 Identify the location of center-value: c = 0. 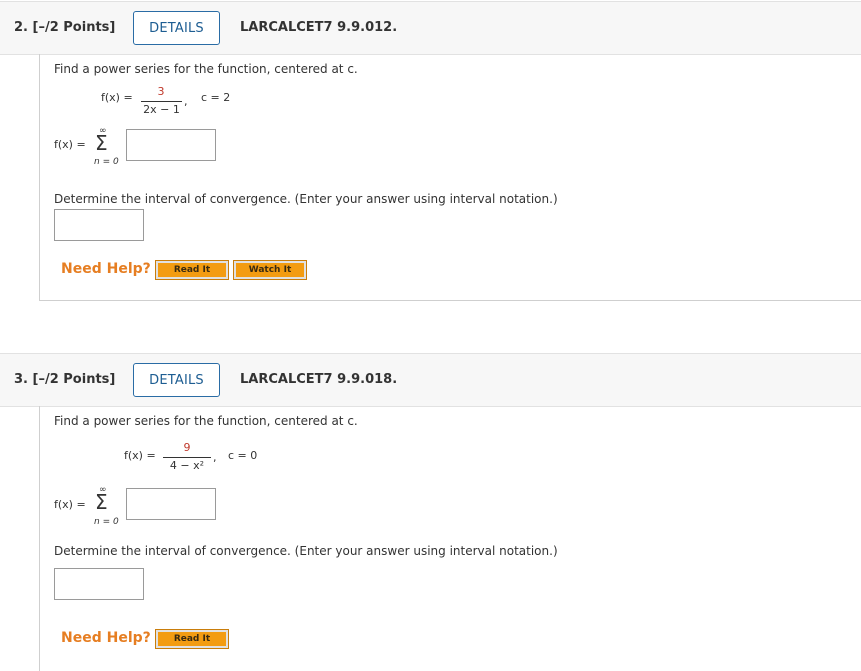
(243, 455).